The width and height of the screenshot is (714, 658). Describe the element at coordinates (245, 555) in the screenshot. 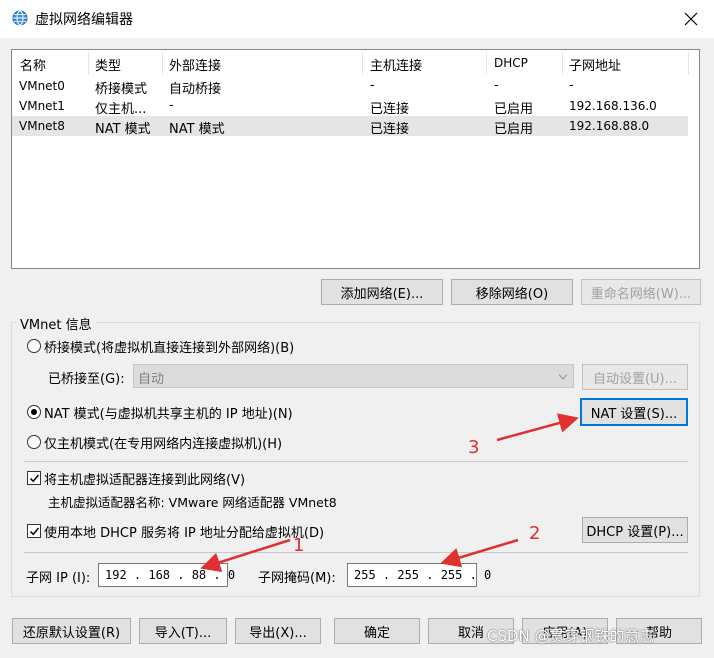

I see `arrow-to-subnet-ip` at that location.